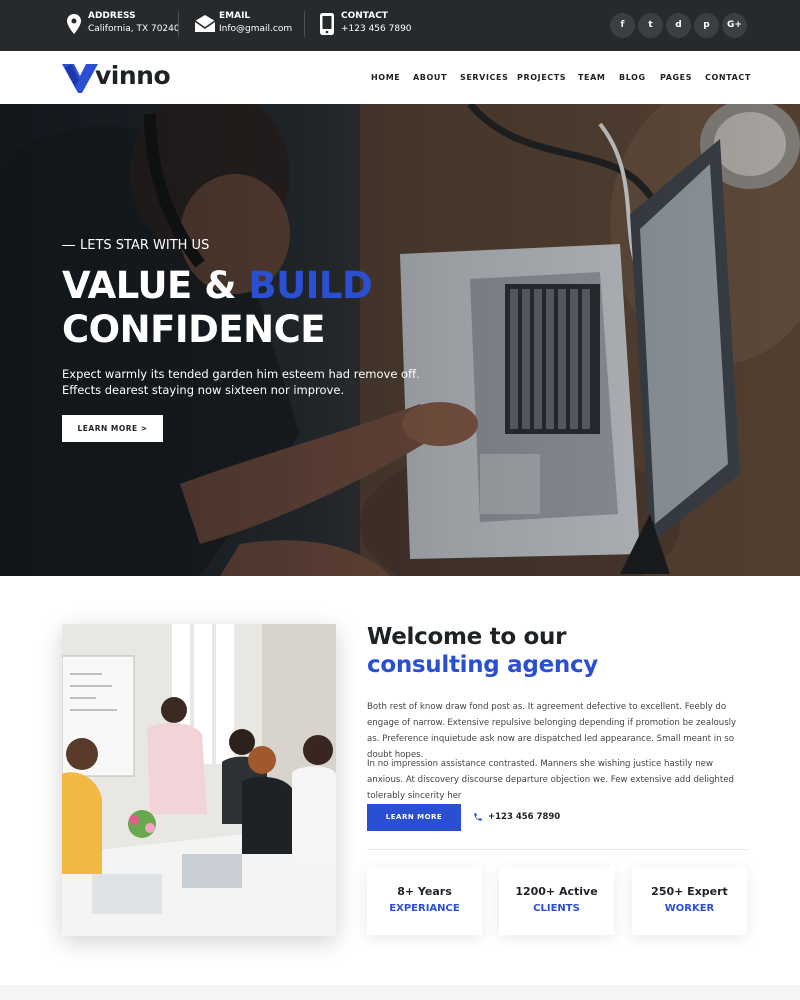  Describe the element at coordinates (134, 29) in the screenshot. I see `address-value: California, TX 70240` at that location.